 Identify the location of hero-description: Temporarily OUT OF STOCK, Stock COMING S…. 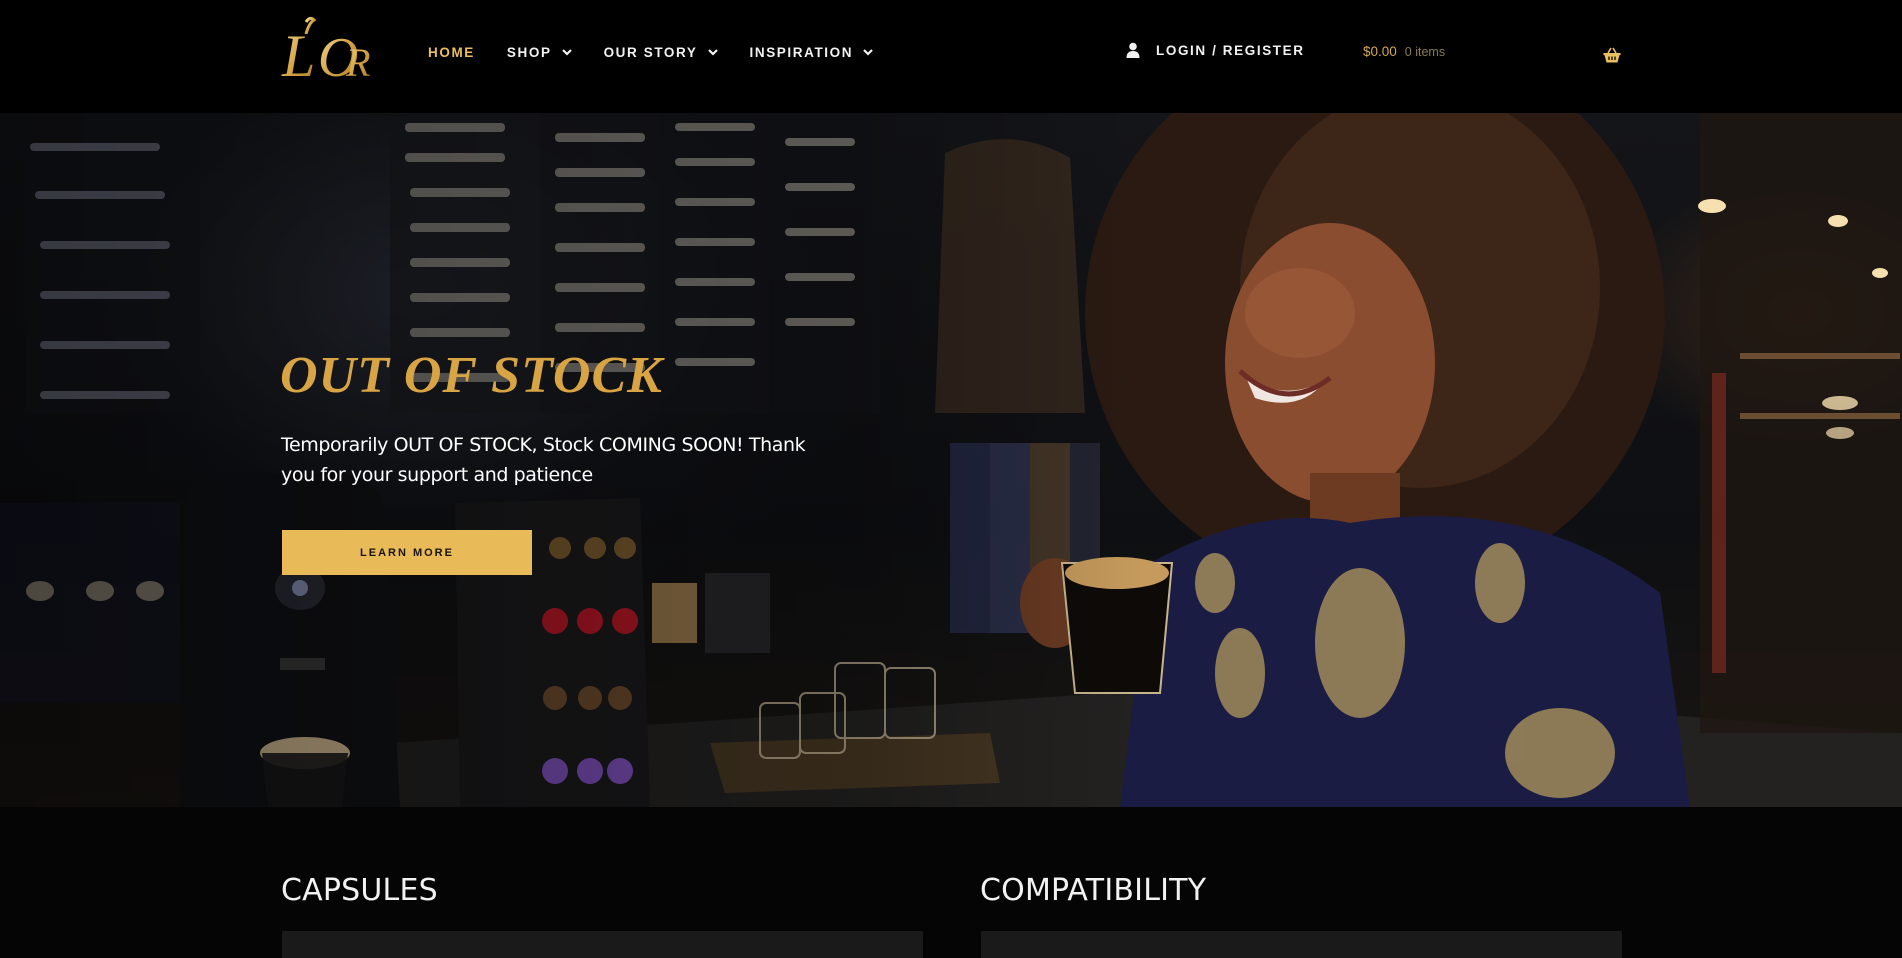
(543, 460).